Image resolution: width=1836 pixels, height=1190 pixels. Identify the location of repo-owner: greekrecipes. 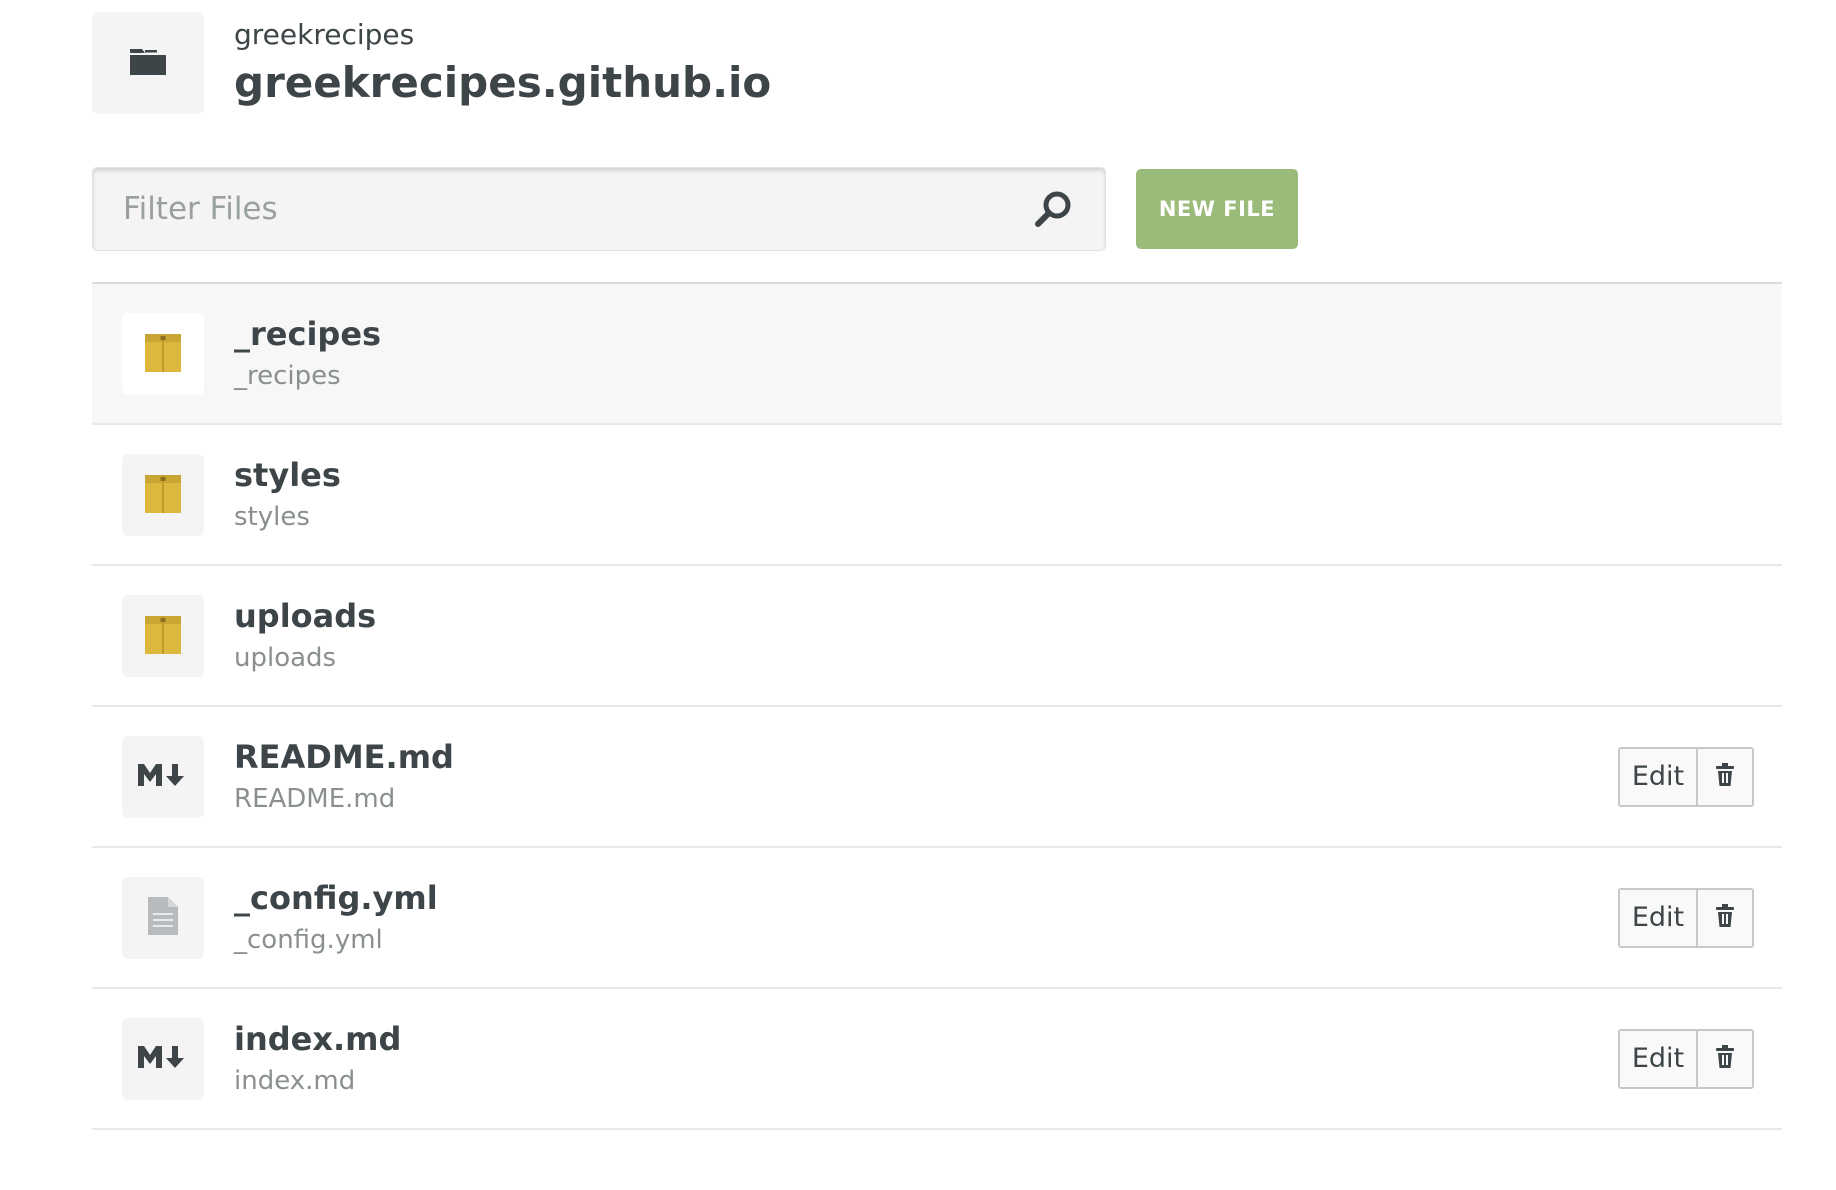
(502, 35).